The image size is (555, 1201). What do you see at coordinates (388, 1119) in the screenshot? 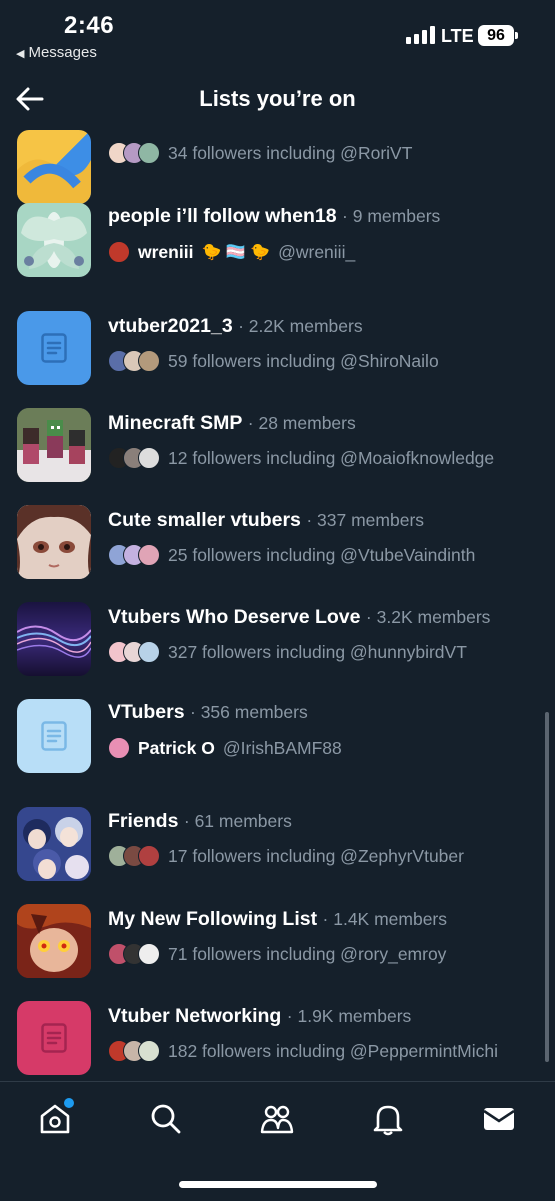
I see `notifications-icon` at bounding box center [388, 1119].